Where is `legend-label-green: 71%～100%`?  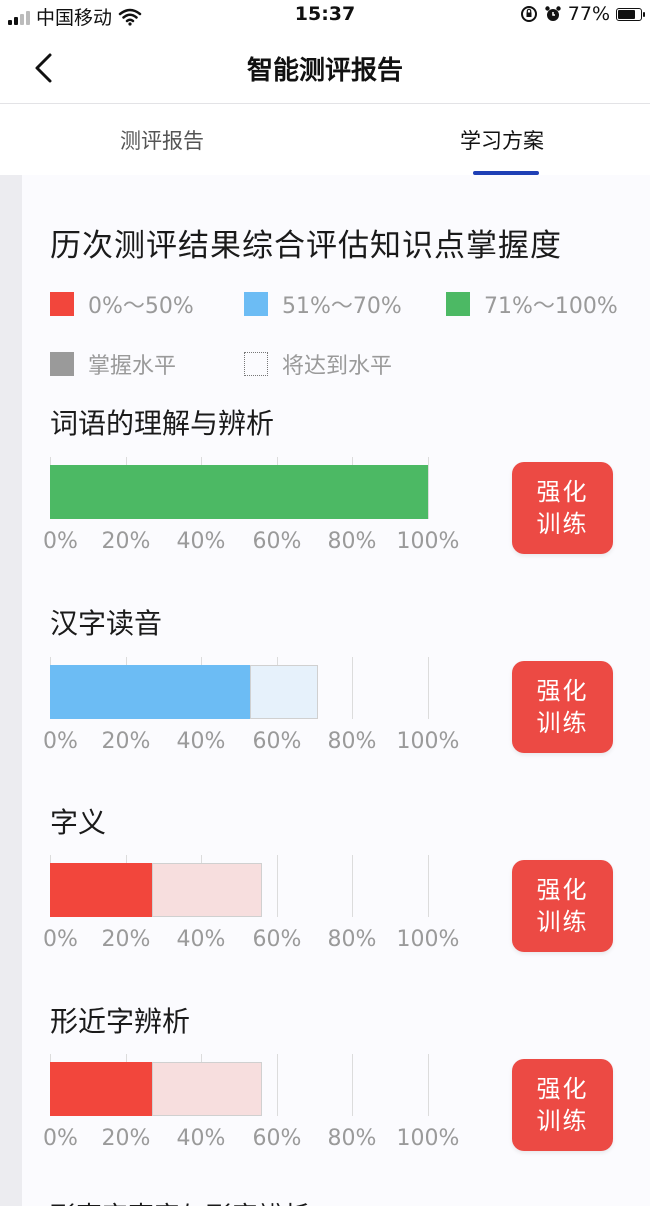
legend-label-green: 71%～100% is located at coordinates (551, 306).